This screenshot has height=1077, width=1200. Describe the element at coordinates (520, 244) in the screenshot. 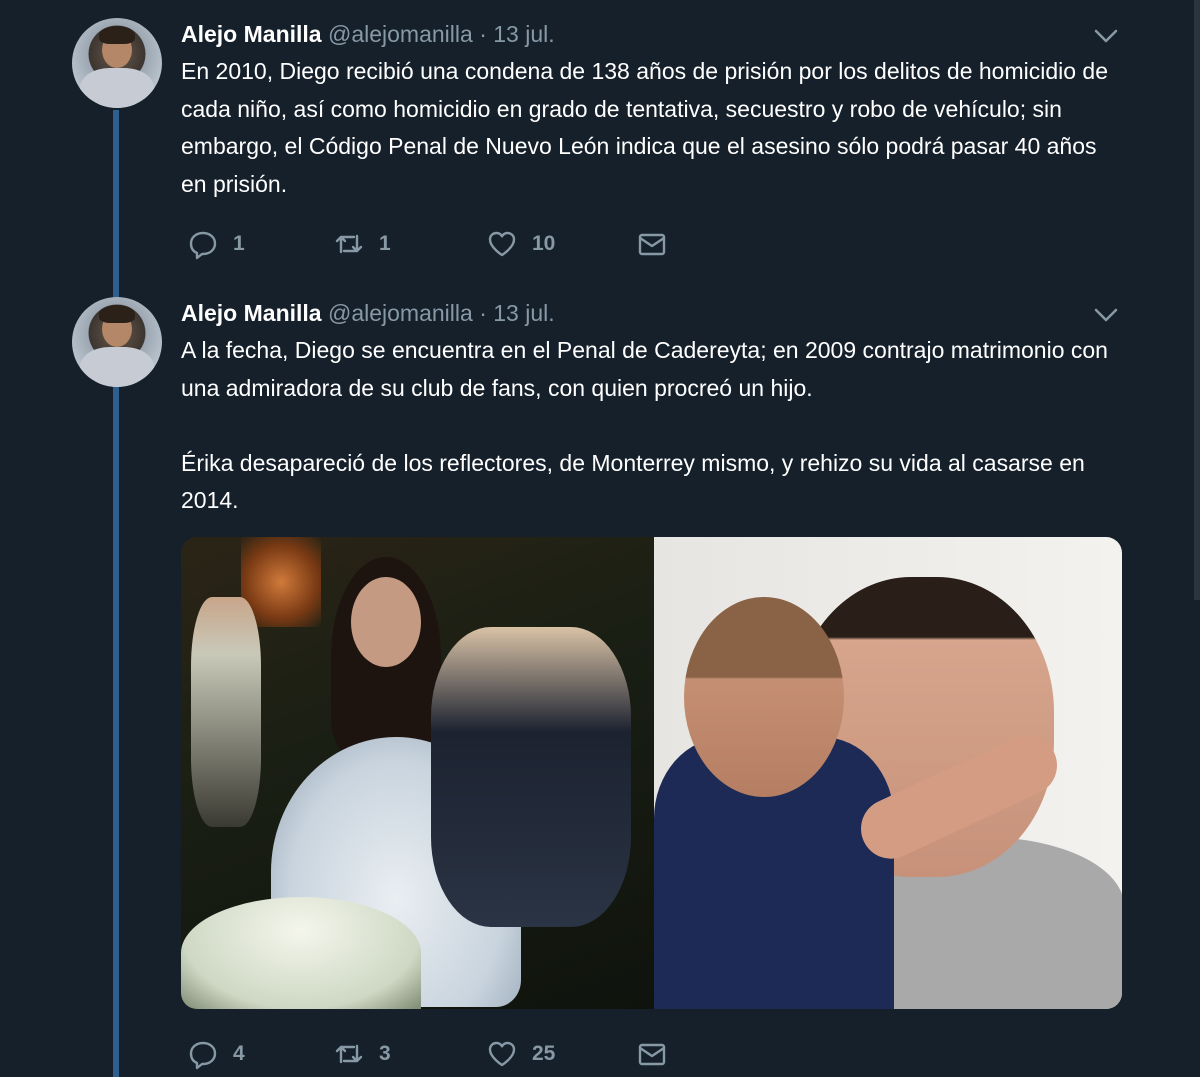

I see `like-button: 10` at that location.